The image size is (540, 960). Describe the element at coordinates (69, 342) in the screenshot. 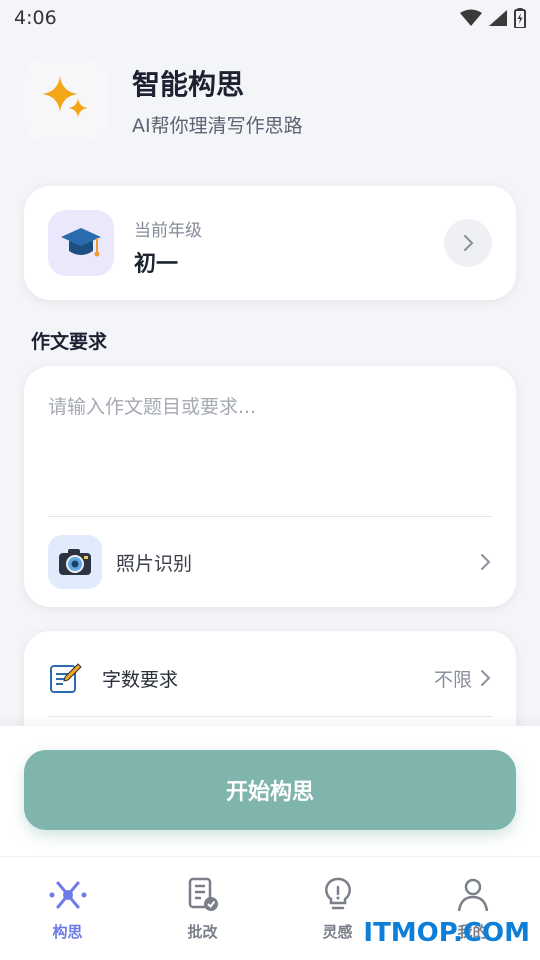

I see `section-label: 作文要求` at that location.